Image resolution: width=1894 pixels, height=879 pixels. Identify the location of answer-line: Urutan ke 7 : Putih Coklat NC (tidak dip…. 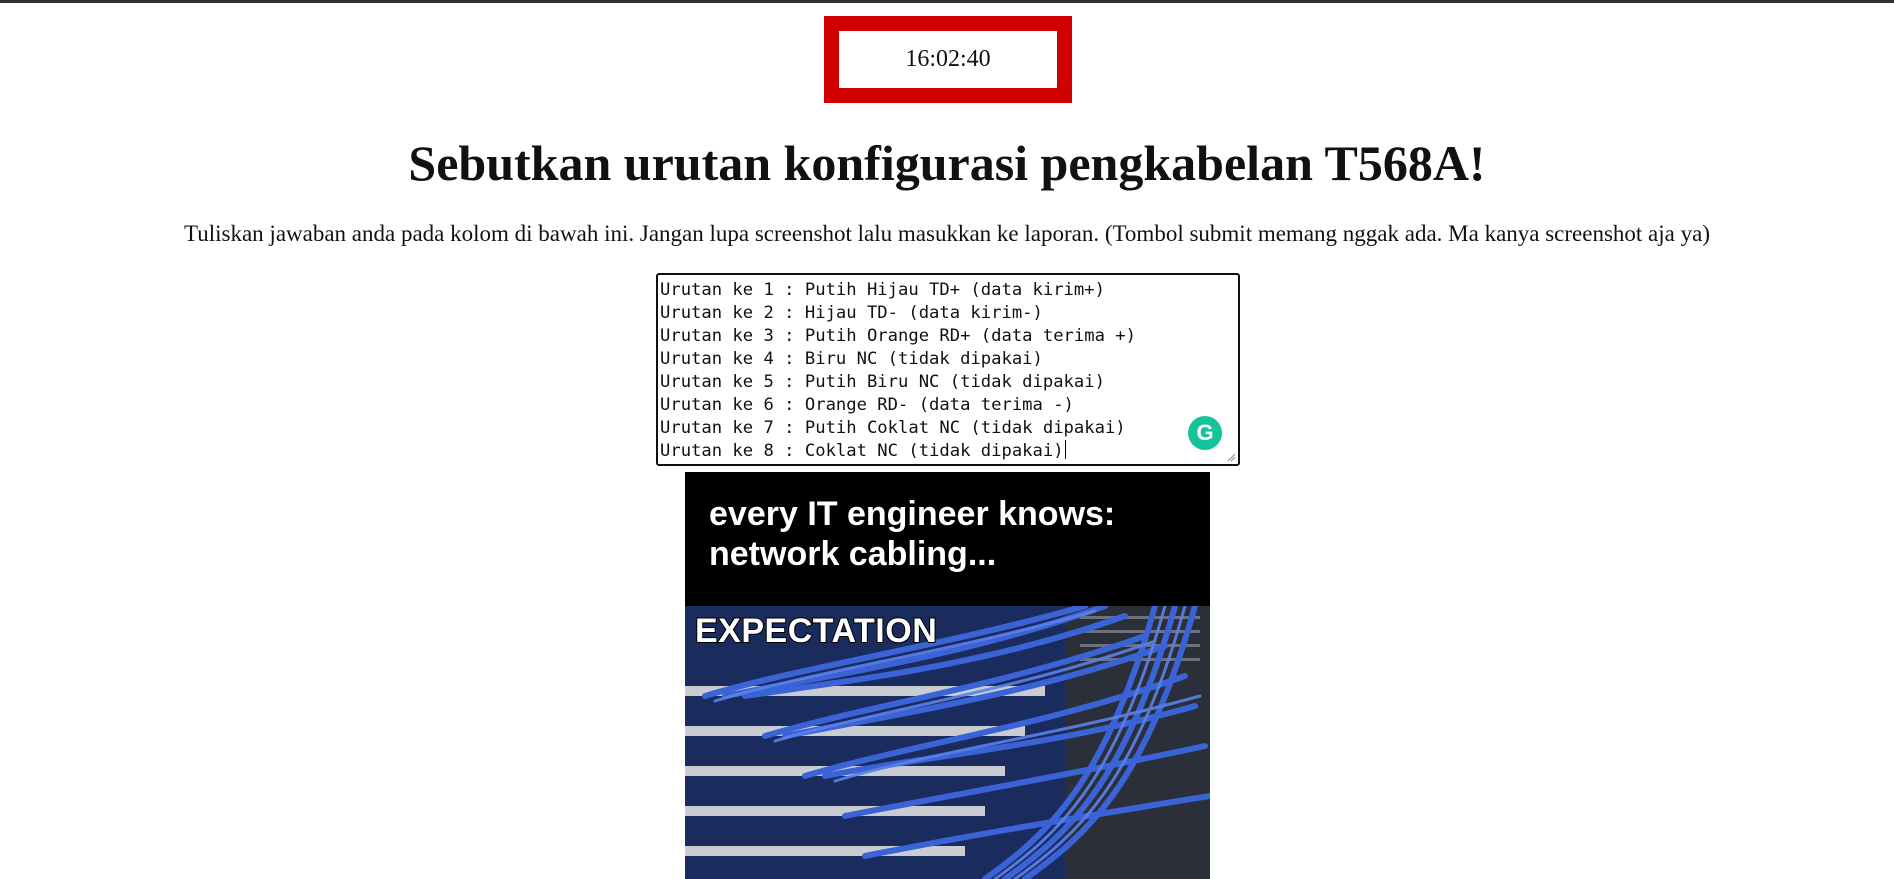
(893, 428).